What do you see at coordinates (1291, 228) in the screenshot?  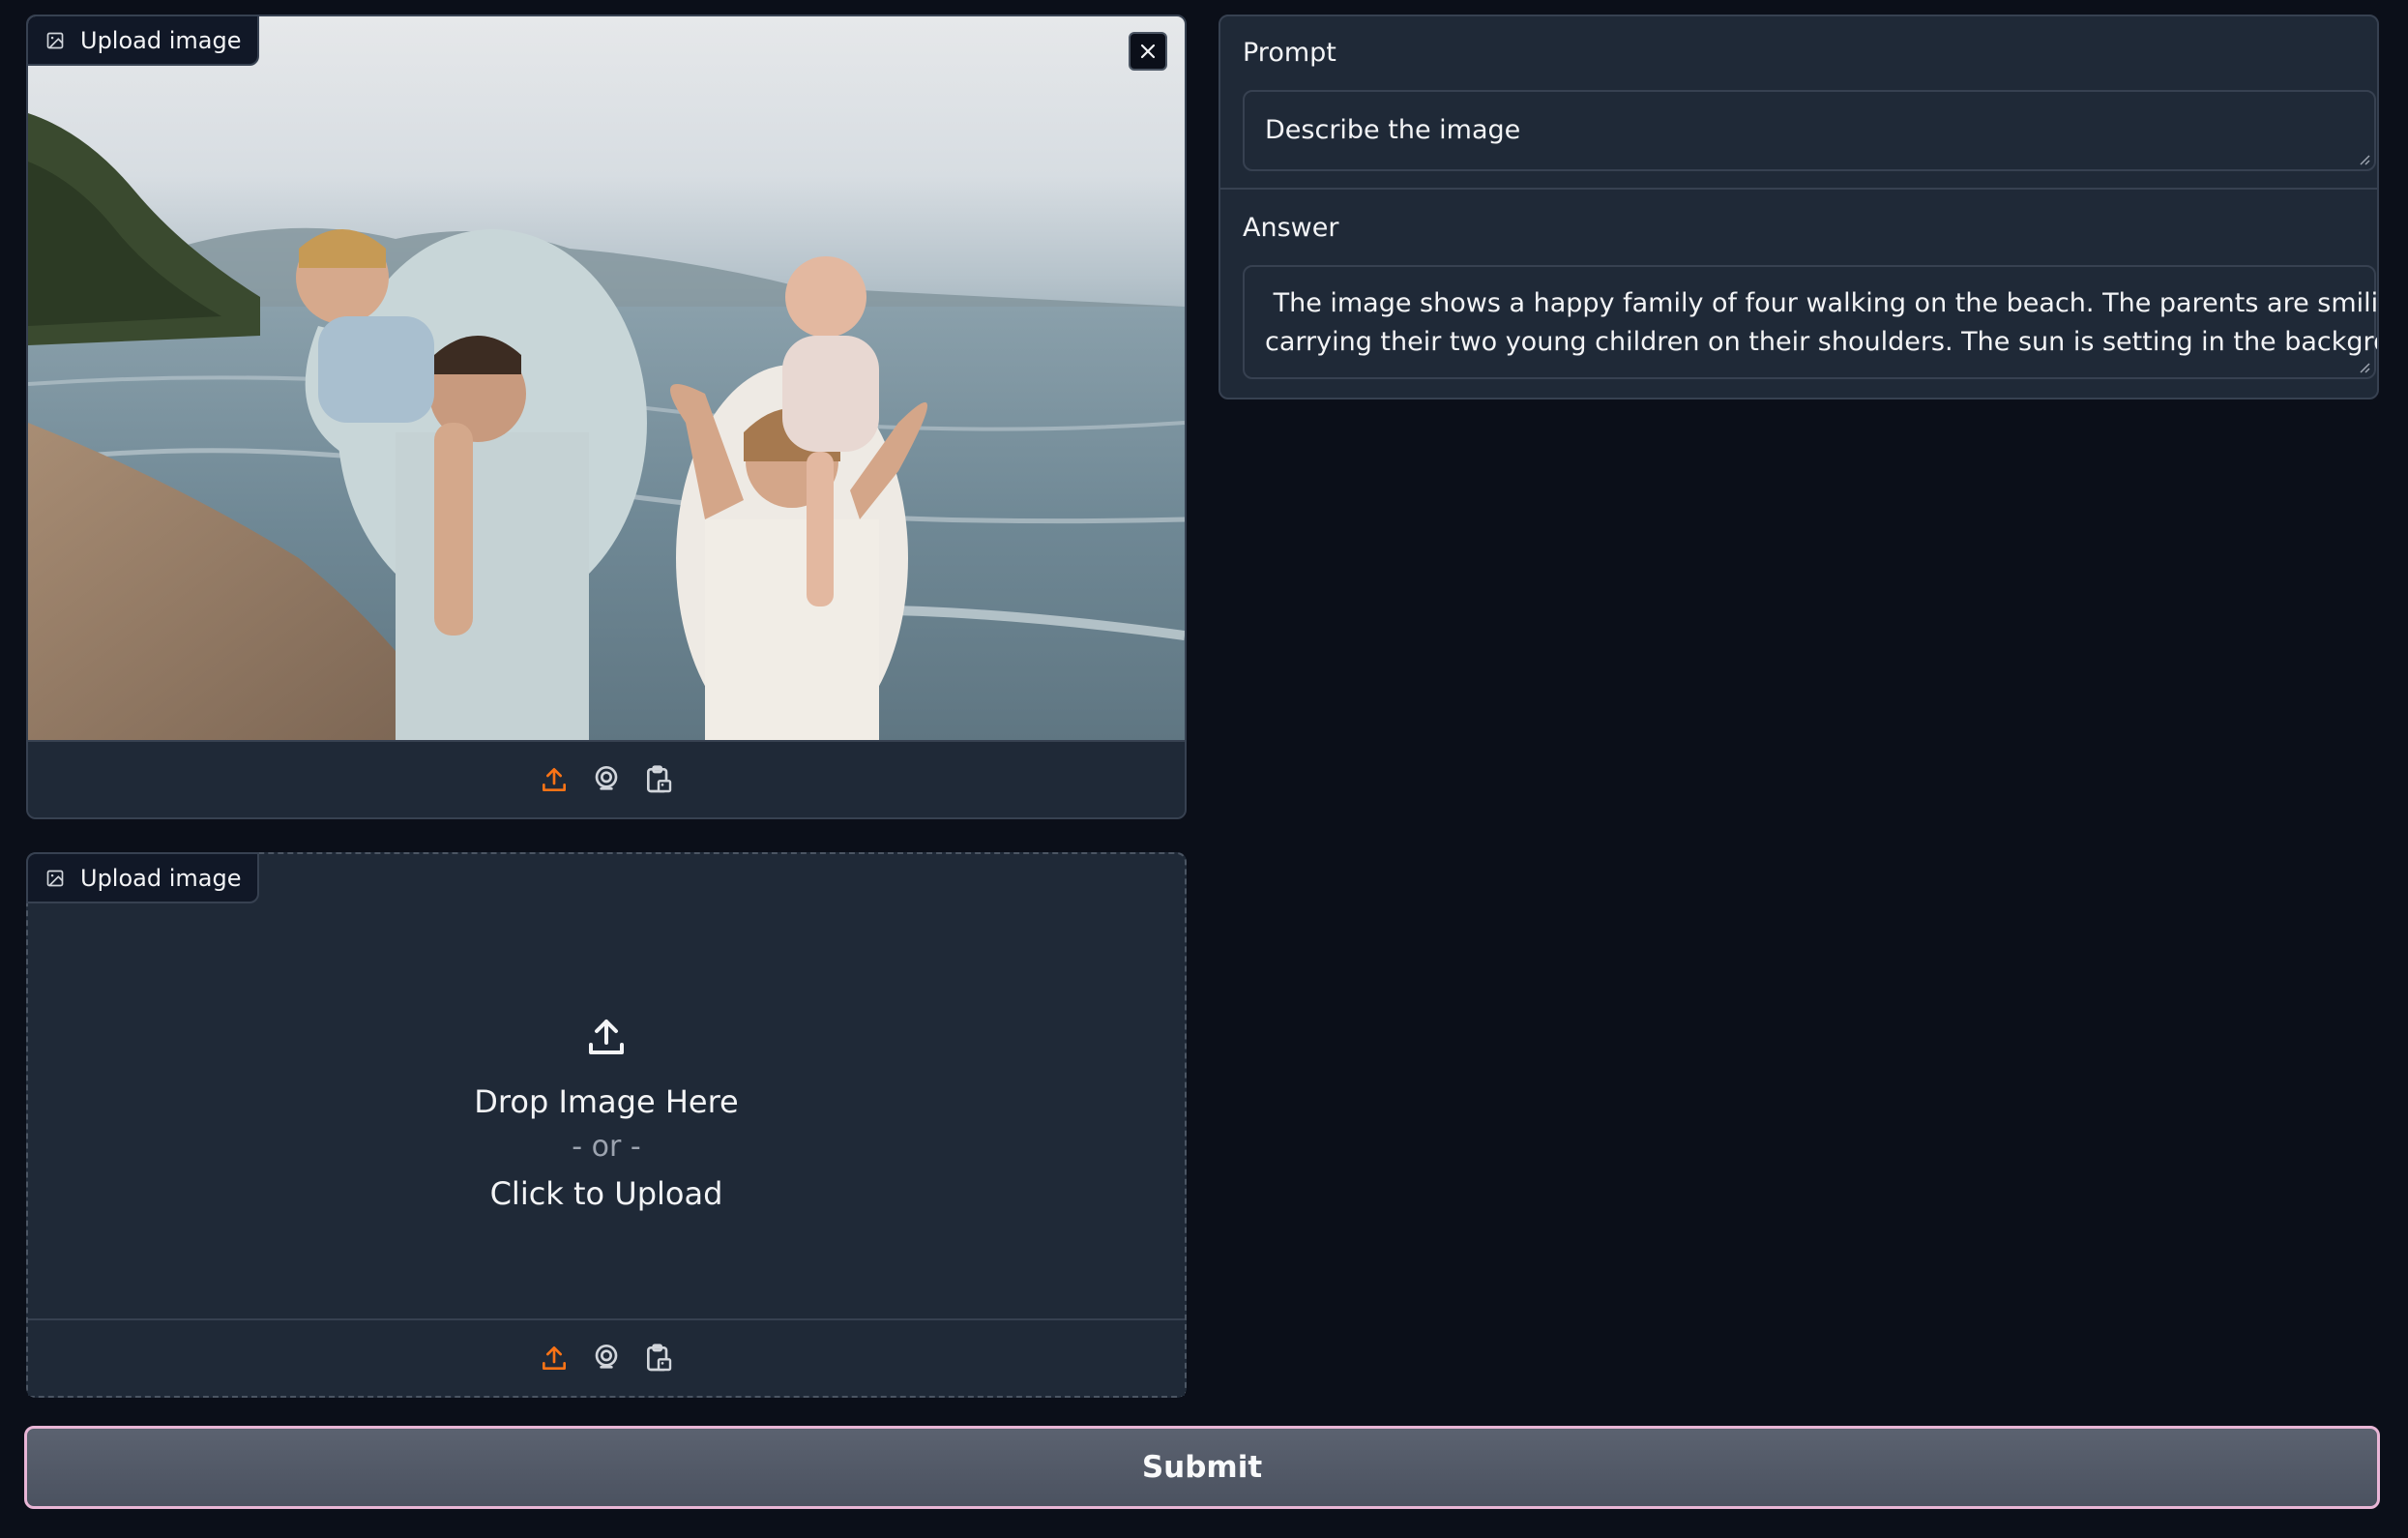 I see `answer-label: Answer` at bounding box center [1291, 228].